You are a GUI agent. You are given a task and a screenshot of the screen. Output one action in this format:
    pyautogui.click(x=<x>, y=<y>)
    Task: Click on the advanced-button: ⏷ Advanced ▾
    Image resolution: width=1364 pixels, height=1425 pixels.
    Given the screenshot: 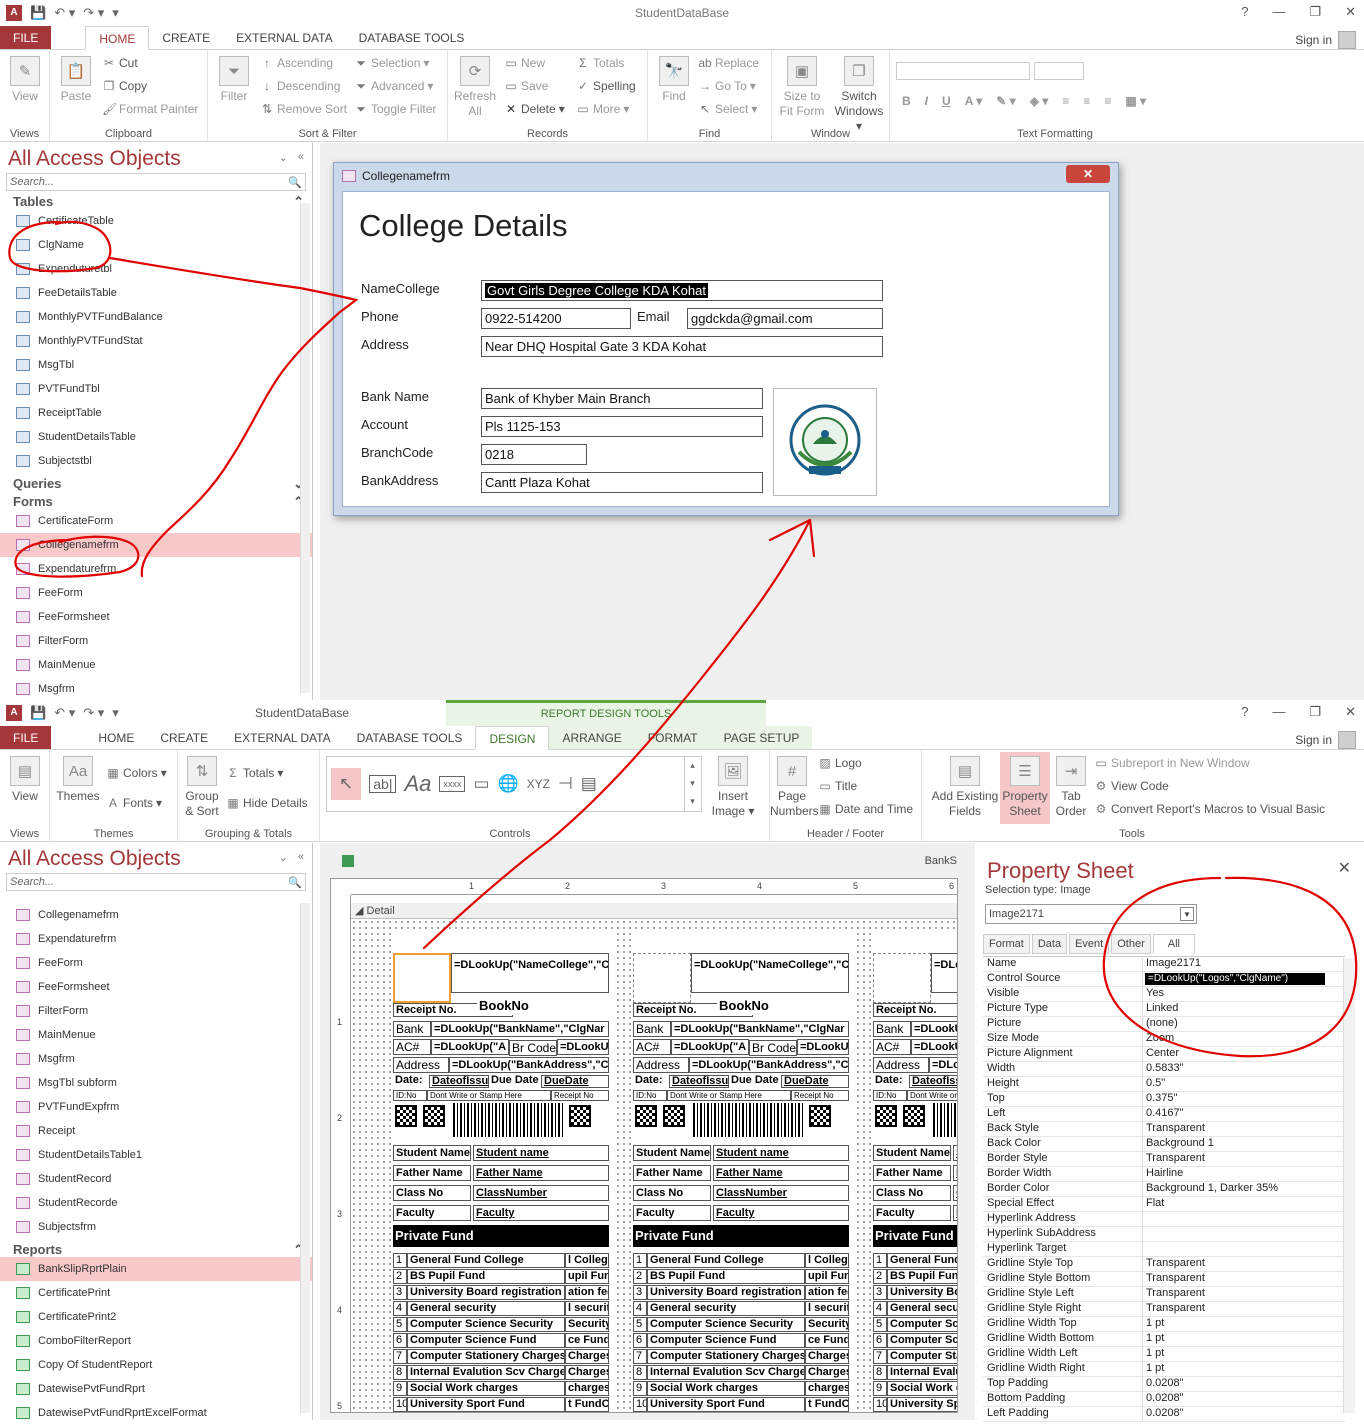 What is the action you would take?
    pyautogui.click(x=393, y=86)
    